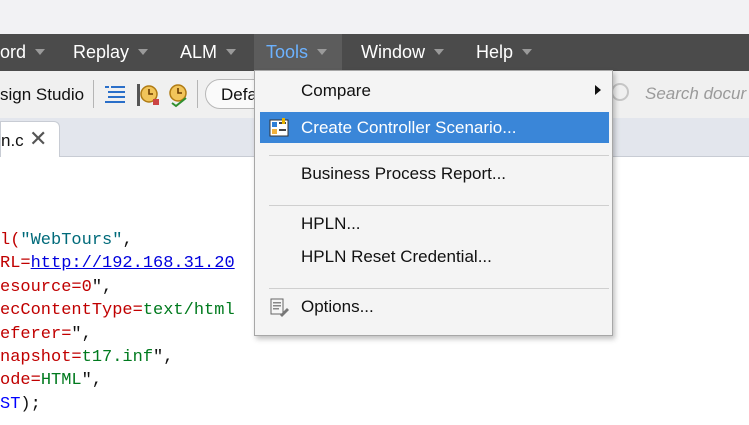 The image size is (749, 425). Describe the element at coordinates (71, 311) in the screenshot. I see `code-token: ecContentType=` at that location.